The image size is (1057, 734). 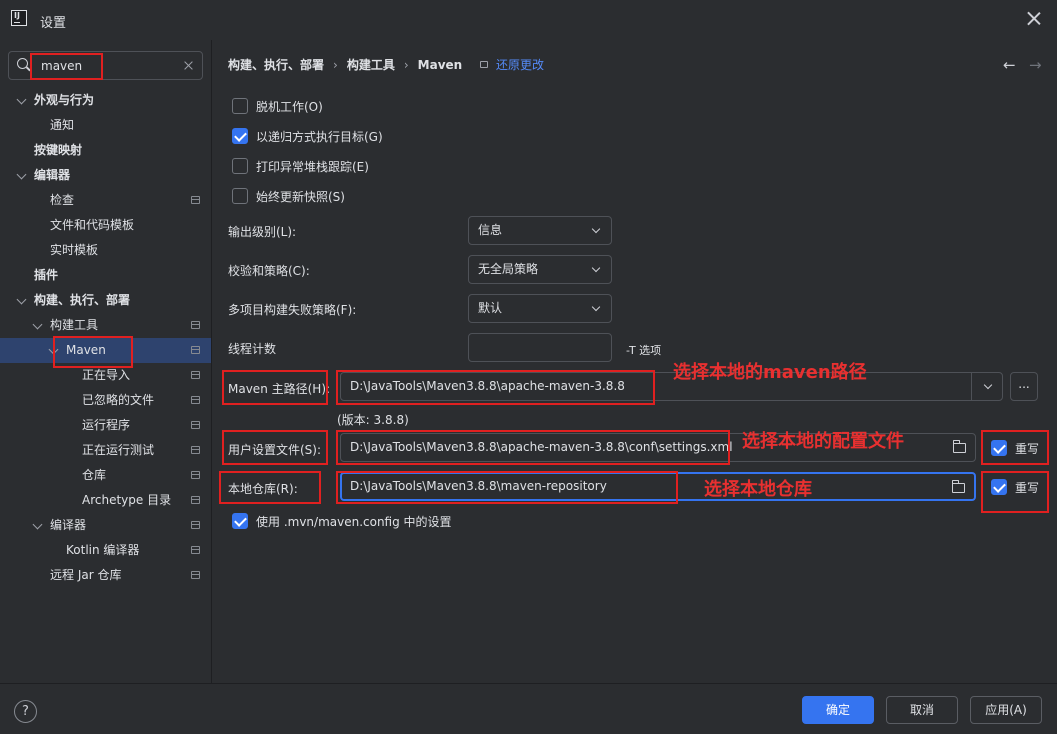 I want to click on use-mvn-config-option: 使用 .mvn/maven.config 中的设置, so click(x=342, y=521).